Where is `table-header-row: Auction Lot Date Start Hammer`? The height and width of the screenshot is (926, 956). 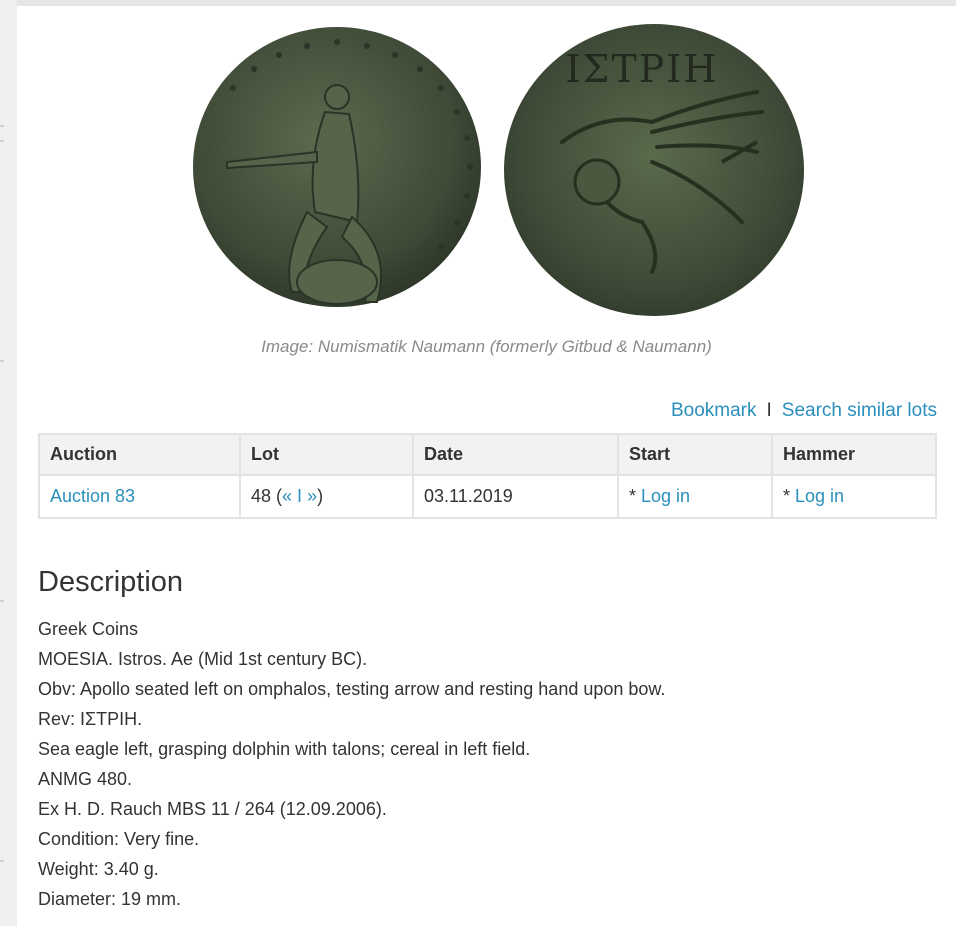
table-header-row: Auction Lot Date Start Hammer is located at coordinates (487, 454).